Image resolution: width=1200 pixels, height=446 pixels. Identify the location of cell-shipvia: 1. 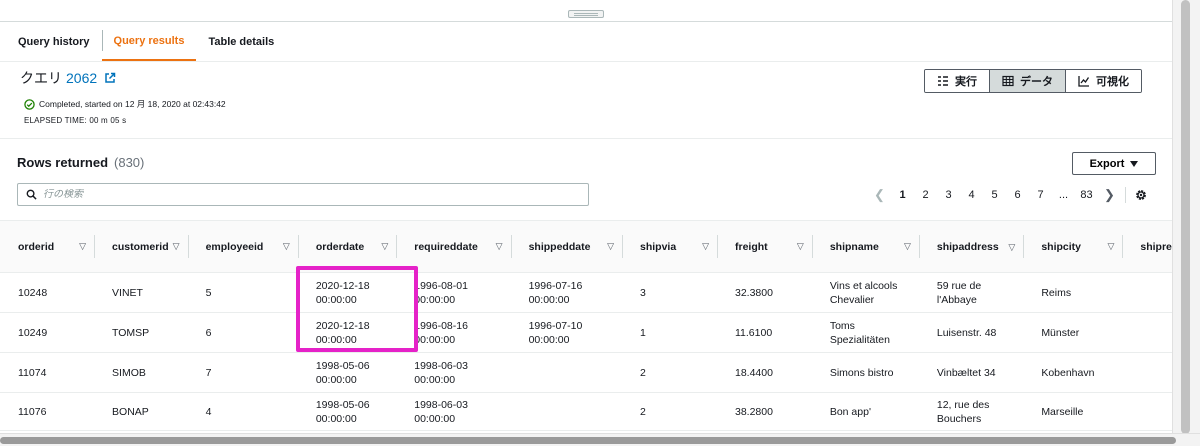
(669, 332).